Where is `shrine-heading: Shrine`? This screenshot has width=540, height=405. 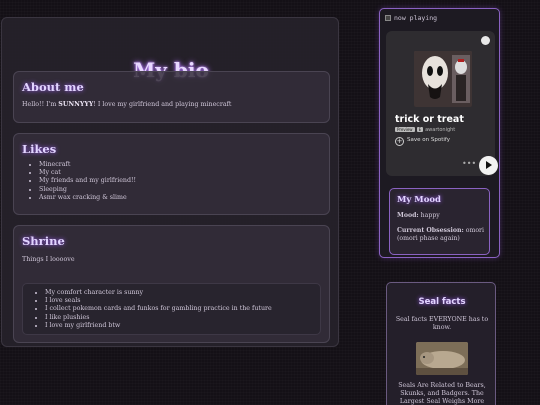 shrine-heading: Shrine is located at coordinates (43, 241).